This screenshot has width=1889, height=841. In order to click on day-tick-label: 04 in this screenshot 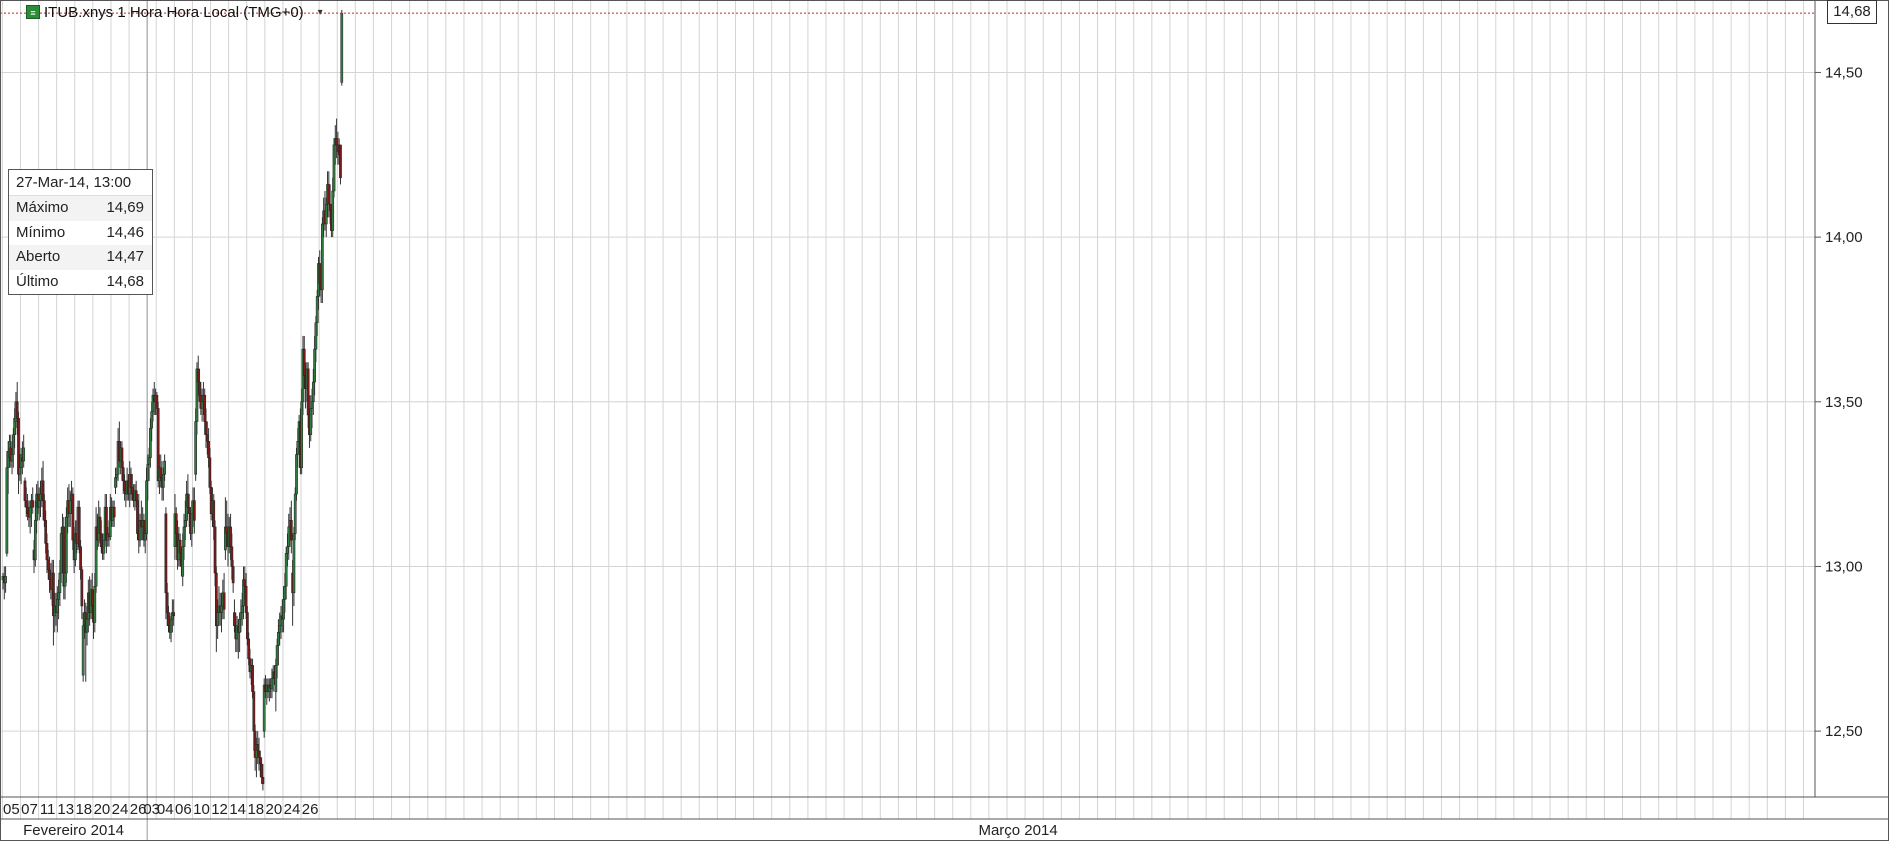, I will do `click(165, 809)`.